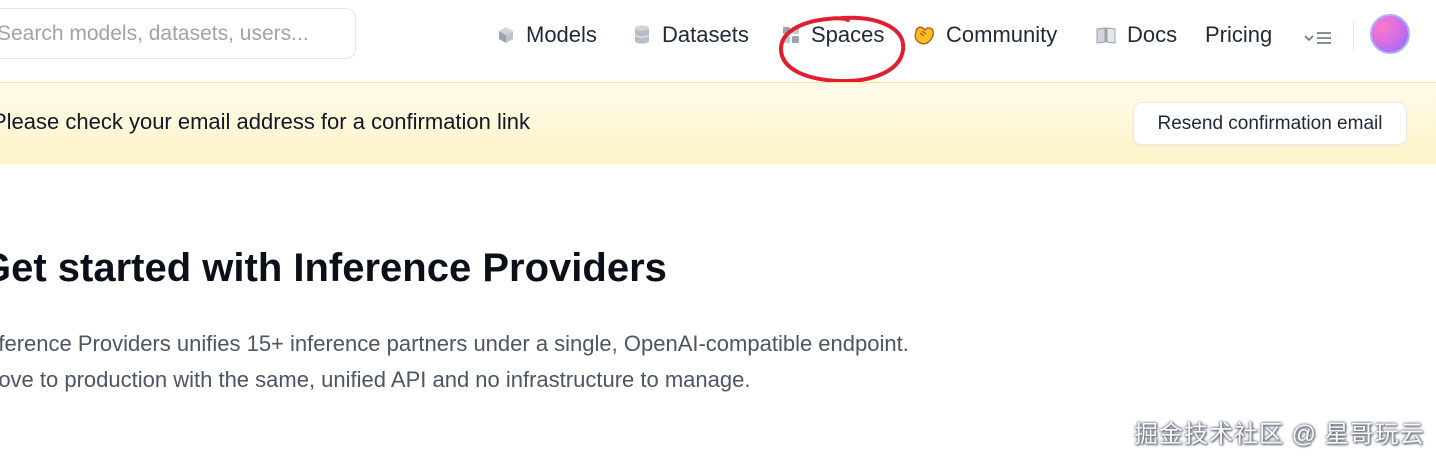 This screenshot has height=460, width=1436. I want to click on book-icon, so click(1106, 35).